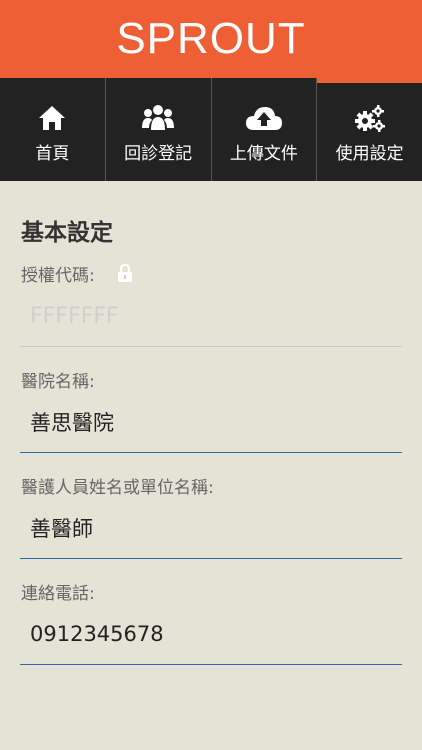  Describe the element at coordinates (158, 118) in the screenshot. I see `users-icon` at that location.